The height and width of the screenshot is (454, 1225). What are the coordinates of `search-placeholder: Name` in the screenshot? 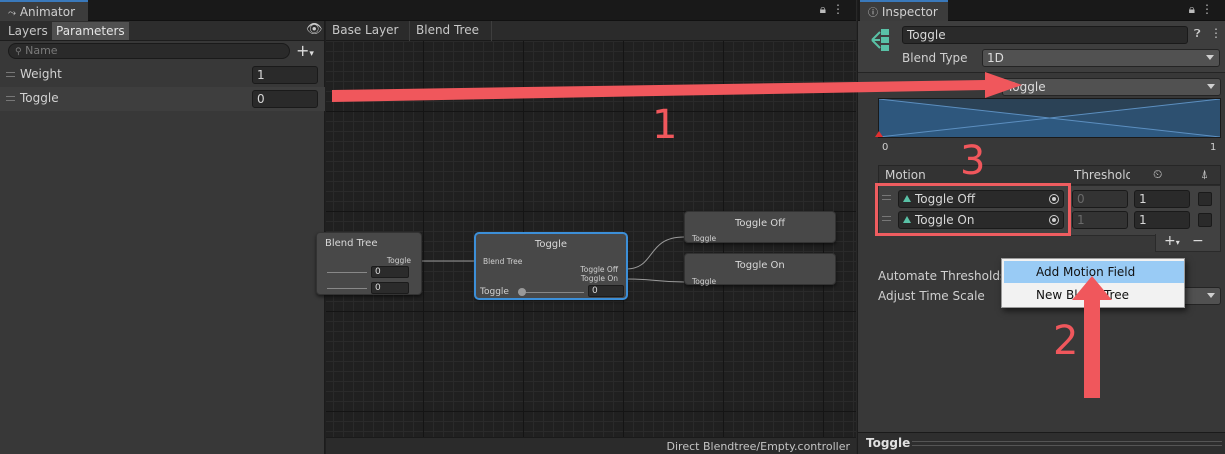 It's located at (41, 50).